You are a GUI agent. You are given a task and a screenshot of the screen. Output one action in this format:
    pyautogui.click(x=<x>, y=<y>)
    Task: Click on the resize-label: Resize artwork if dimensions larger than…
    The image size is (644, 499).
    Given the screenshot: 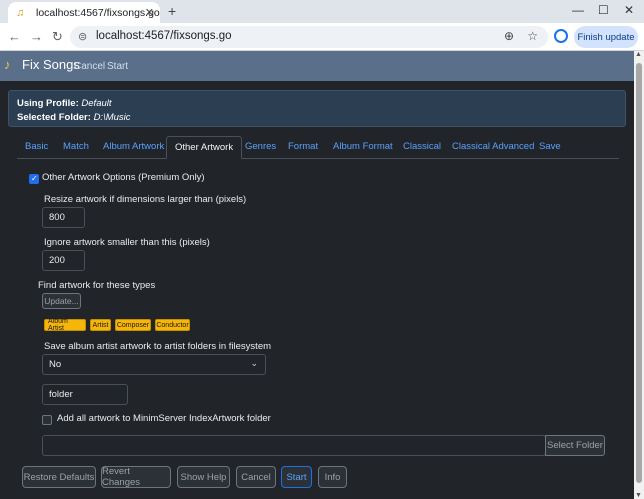 What is the action you would take?
    pyautogui.click(x=145, y=199)
    